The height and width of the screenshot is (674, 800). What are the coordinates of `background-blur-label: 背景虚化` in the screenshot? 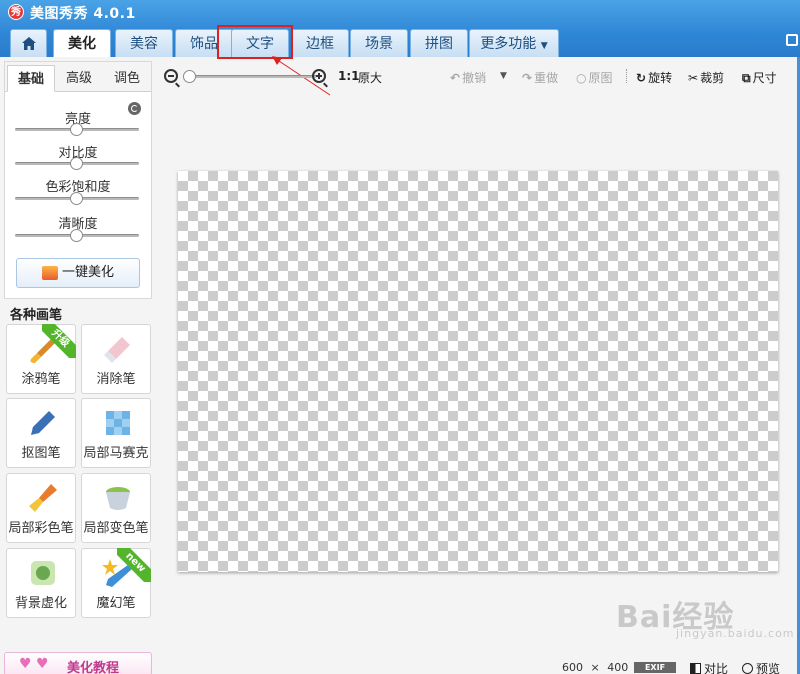 It's located at (40, 603).